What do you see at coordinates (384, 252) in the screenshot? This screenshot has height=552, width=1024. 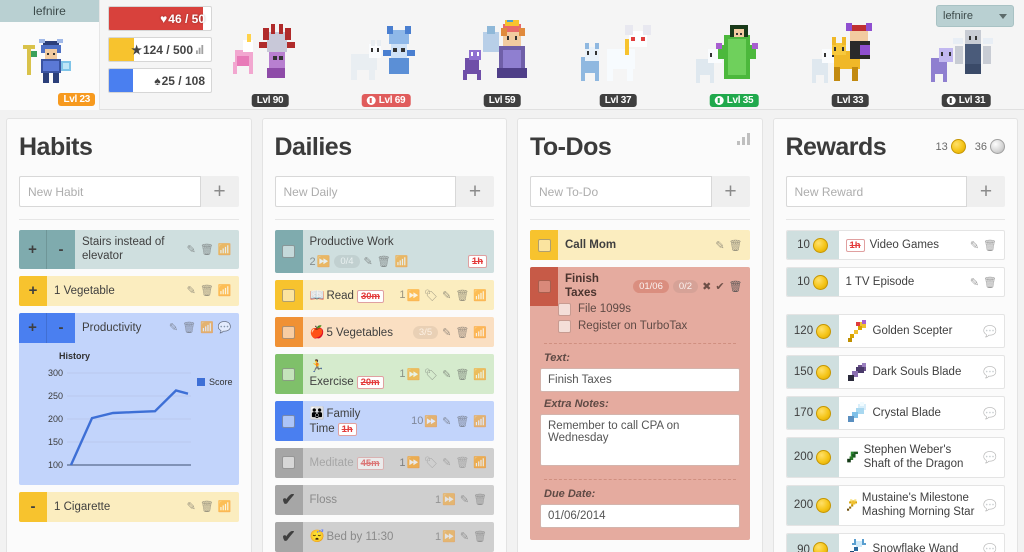 I see `daily-row: Productive Work 2 ⏩ 0/4 ✎ 🗑 📶 1h` at bounding box center [384, 252].